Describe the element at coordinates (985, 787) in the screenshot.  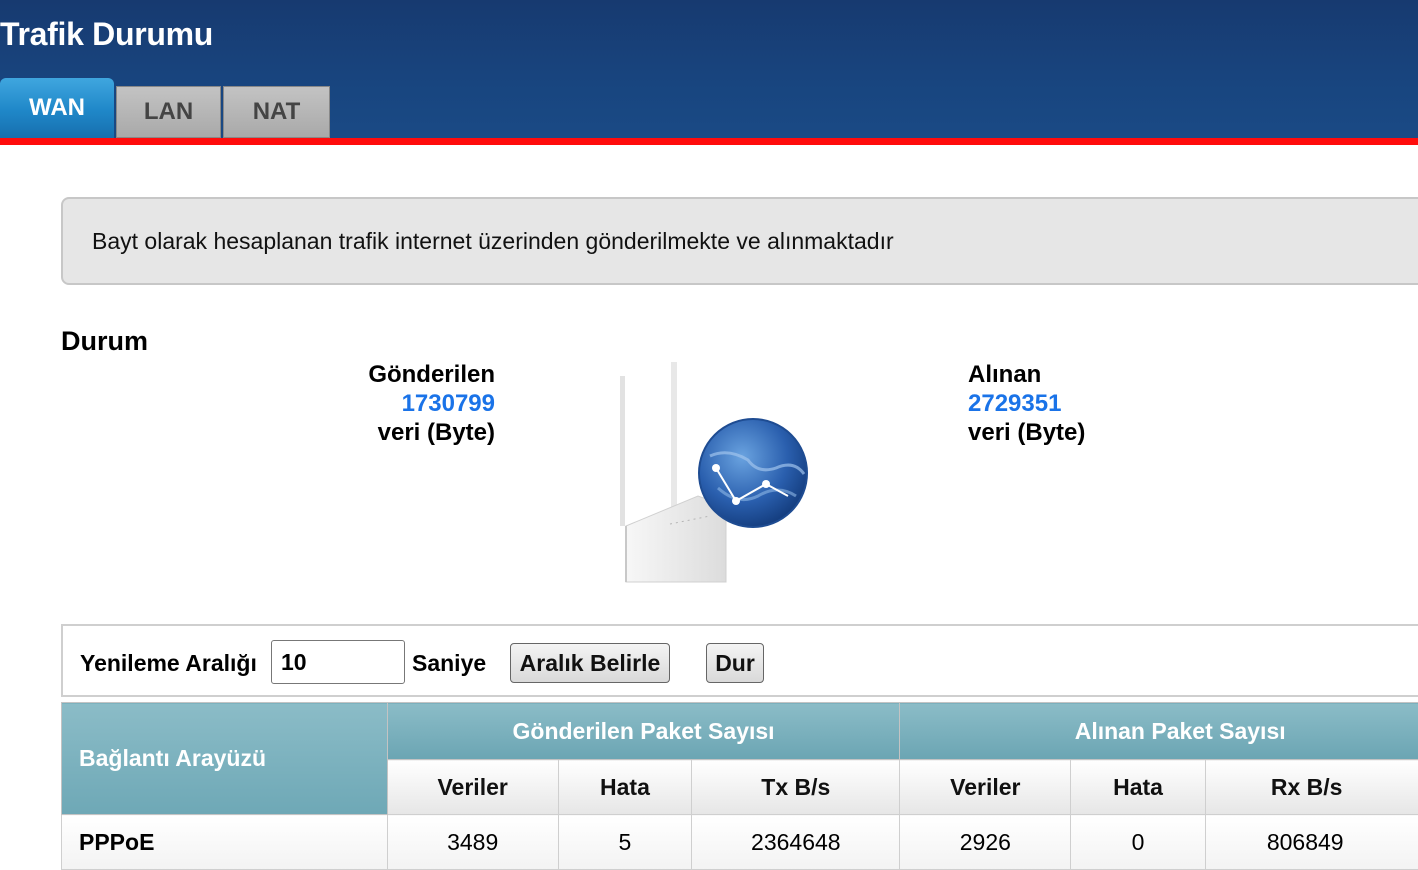
I see `header-recv-data: Veriler` at that location.